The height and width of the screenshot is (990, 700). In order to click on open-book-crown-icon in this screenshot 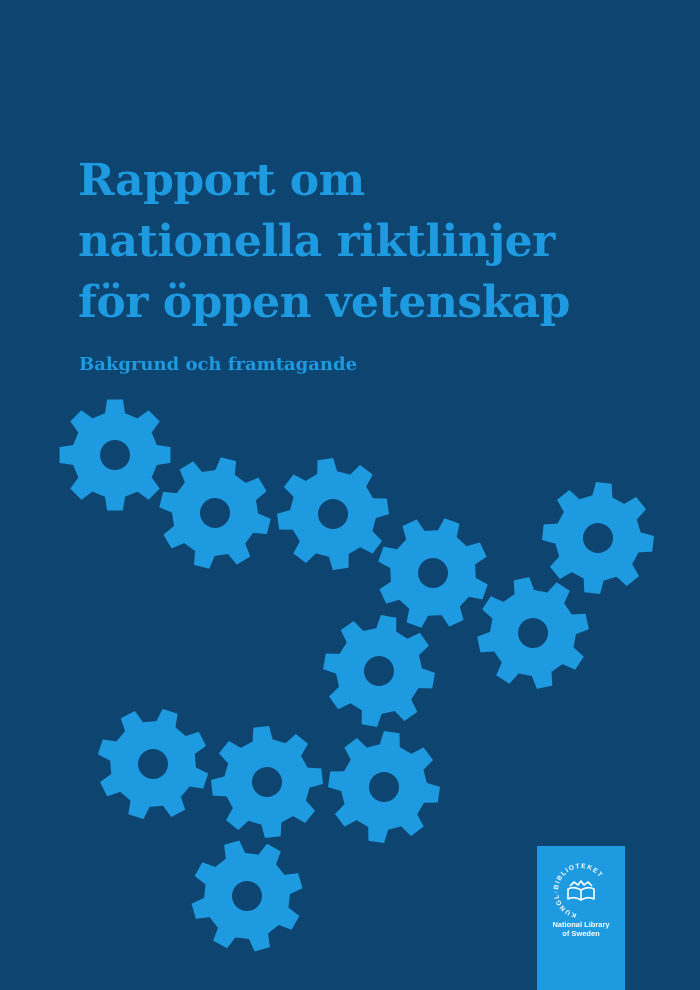, I will do `click(581, 890)`.